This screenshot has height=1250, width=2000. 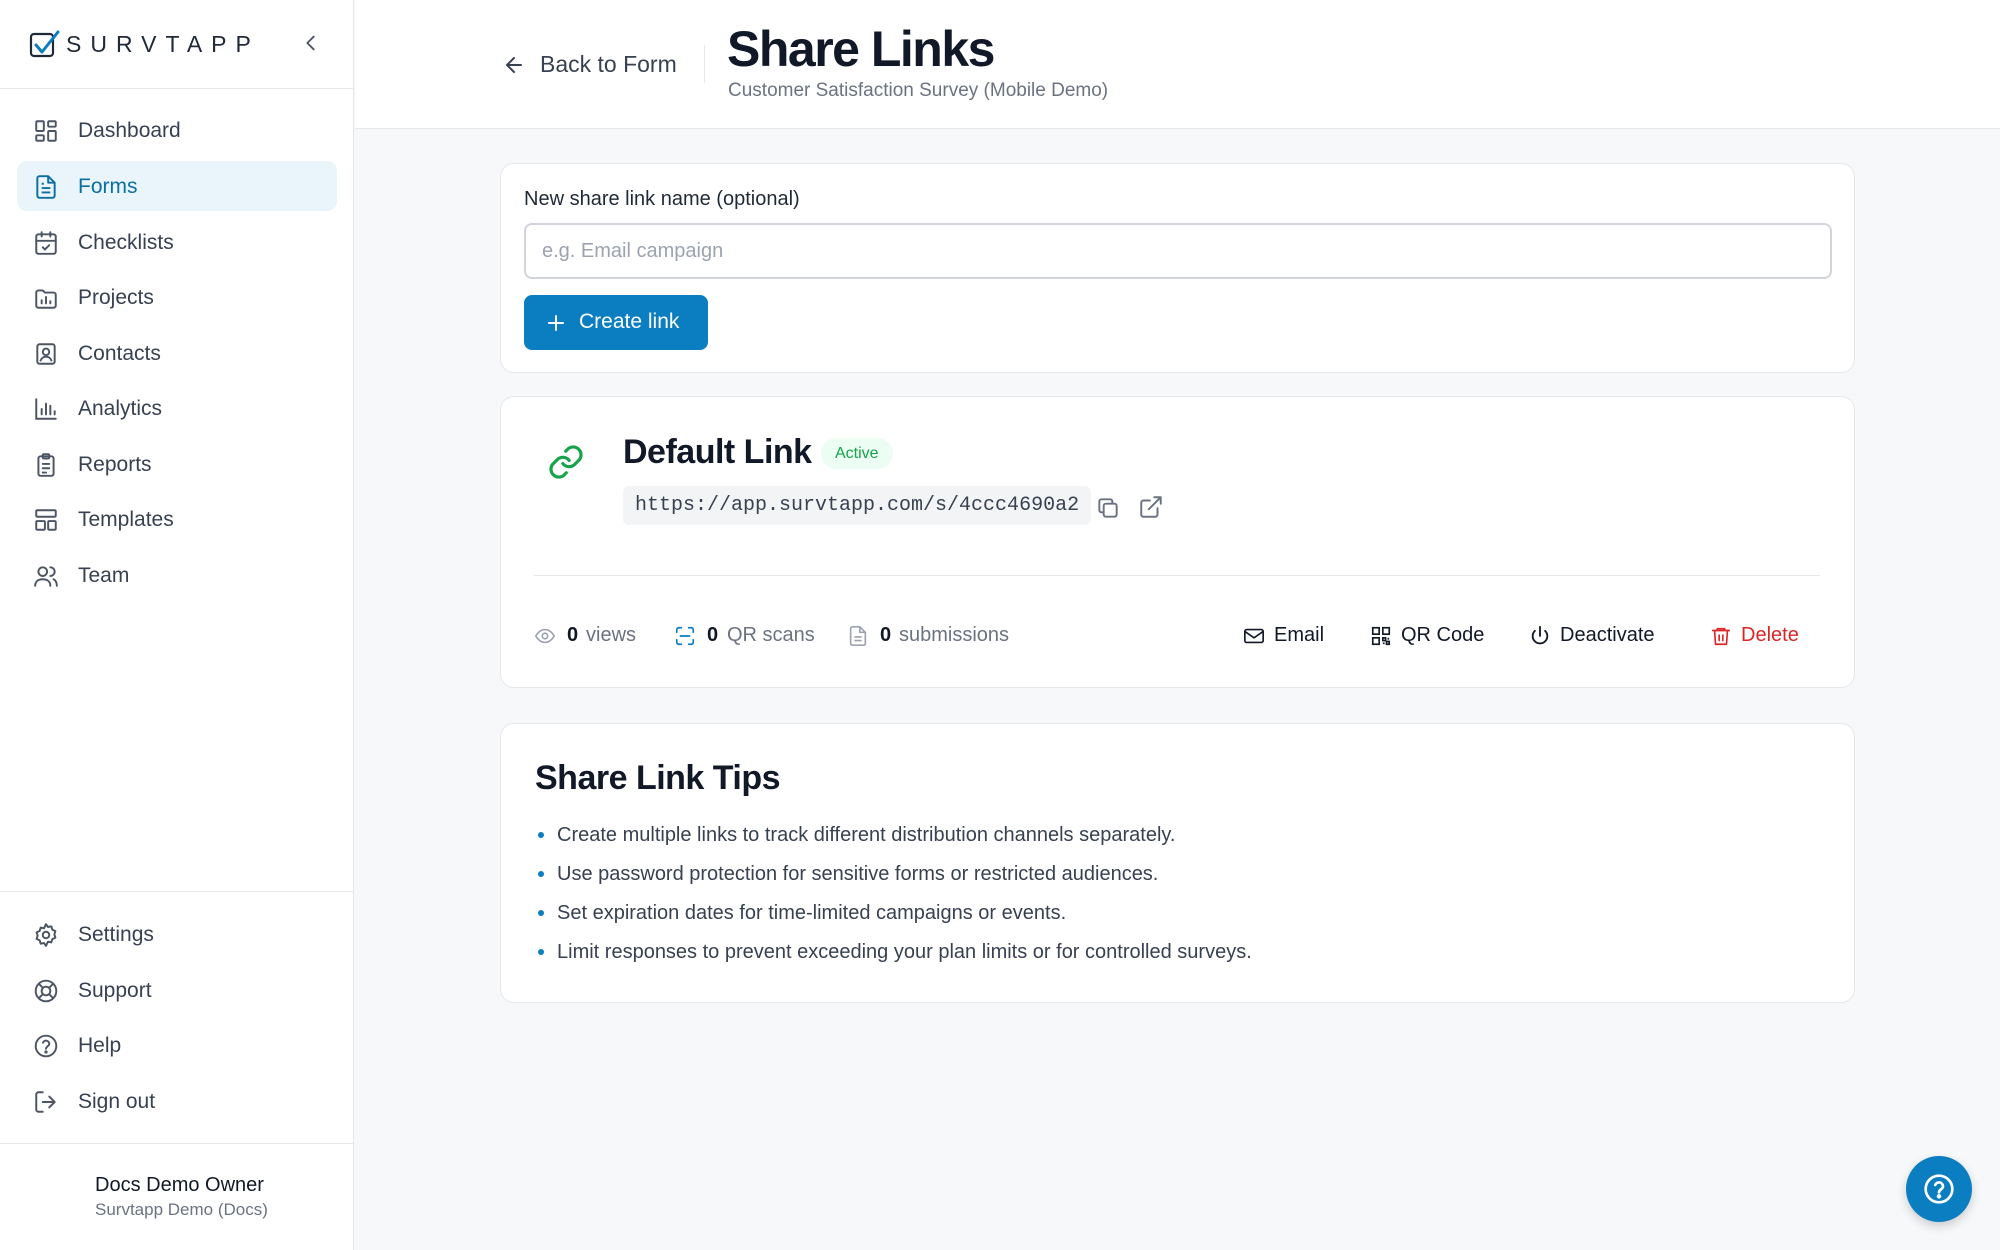 I want to click on page-title: Share Links, so click(x=861, y=49).